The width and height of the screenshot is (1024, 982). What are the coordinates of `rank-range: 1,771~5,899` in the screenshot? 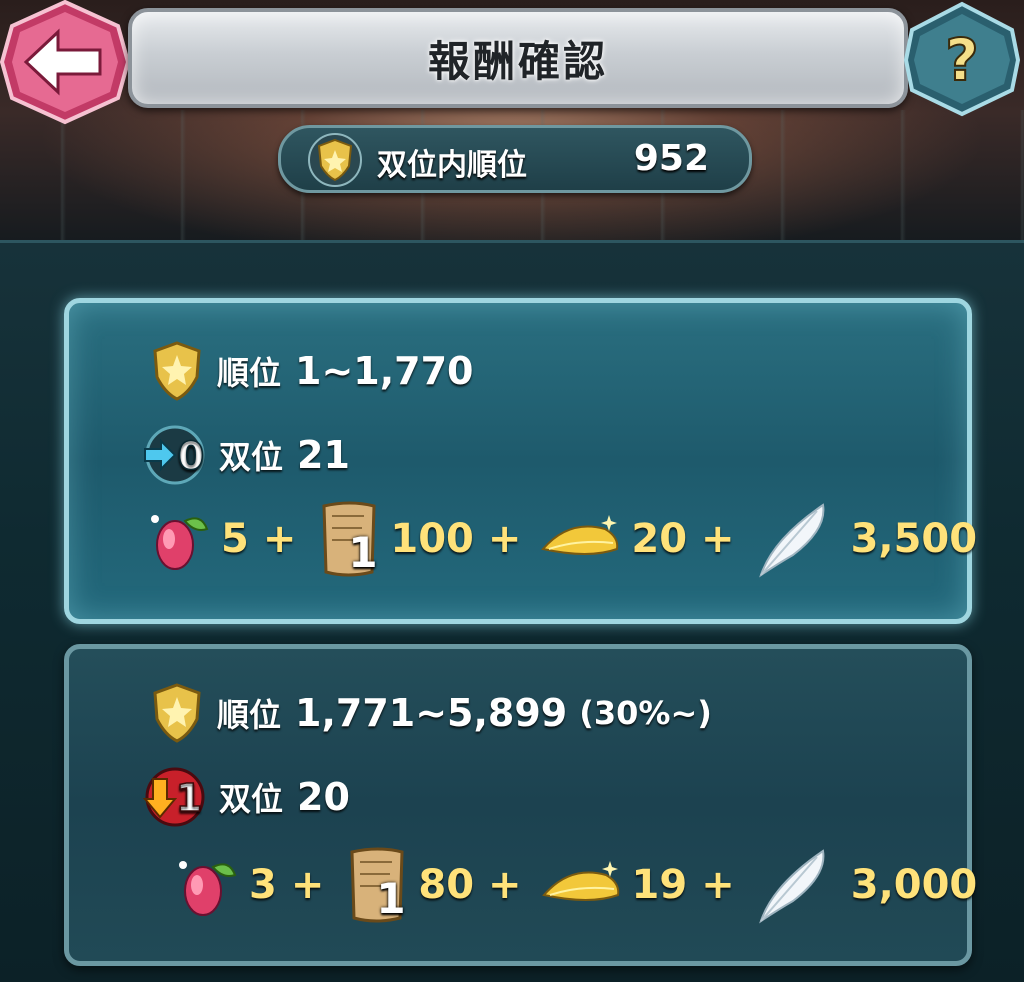 It's located at (431, 713).